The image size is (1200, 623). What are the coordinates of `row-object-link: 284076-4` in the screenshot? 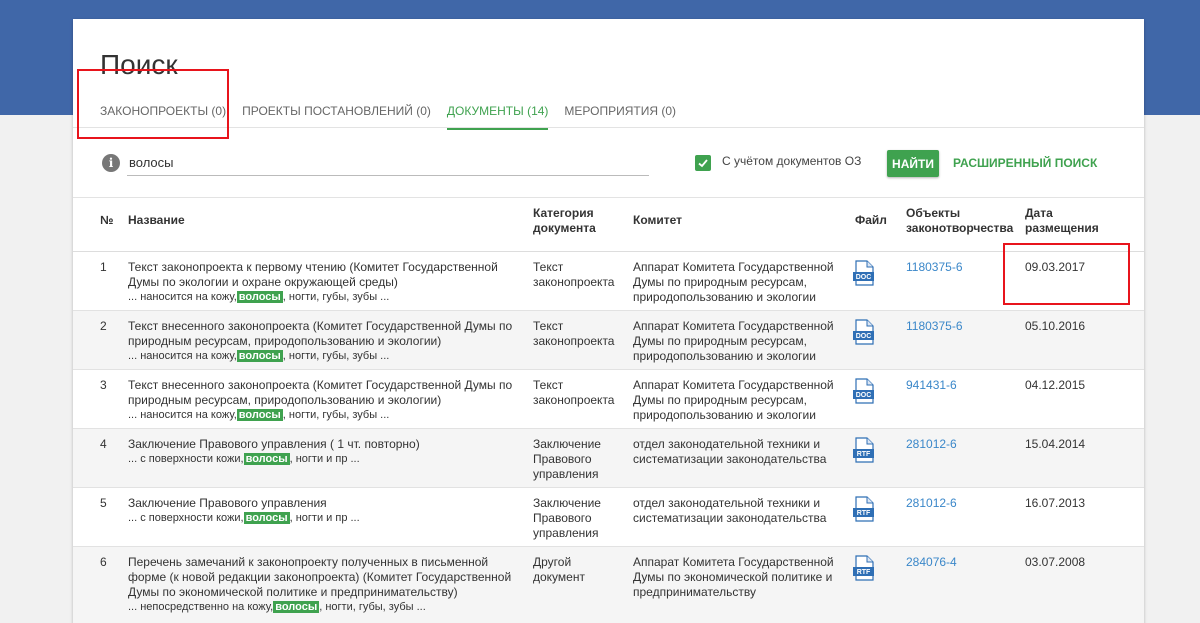 It's located at (931, 562).